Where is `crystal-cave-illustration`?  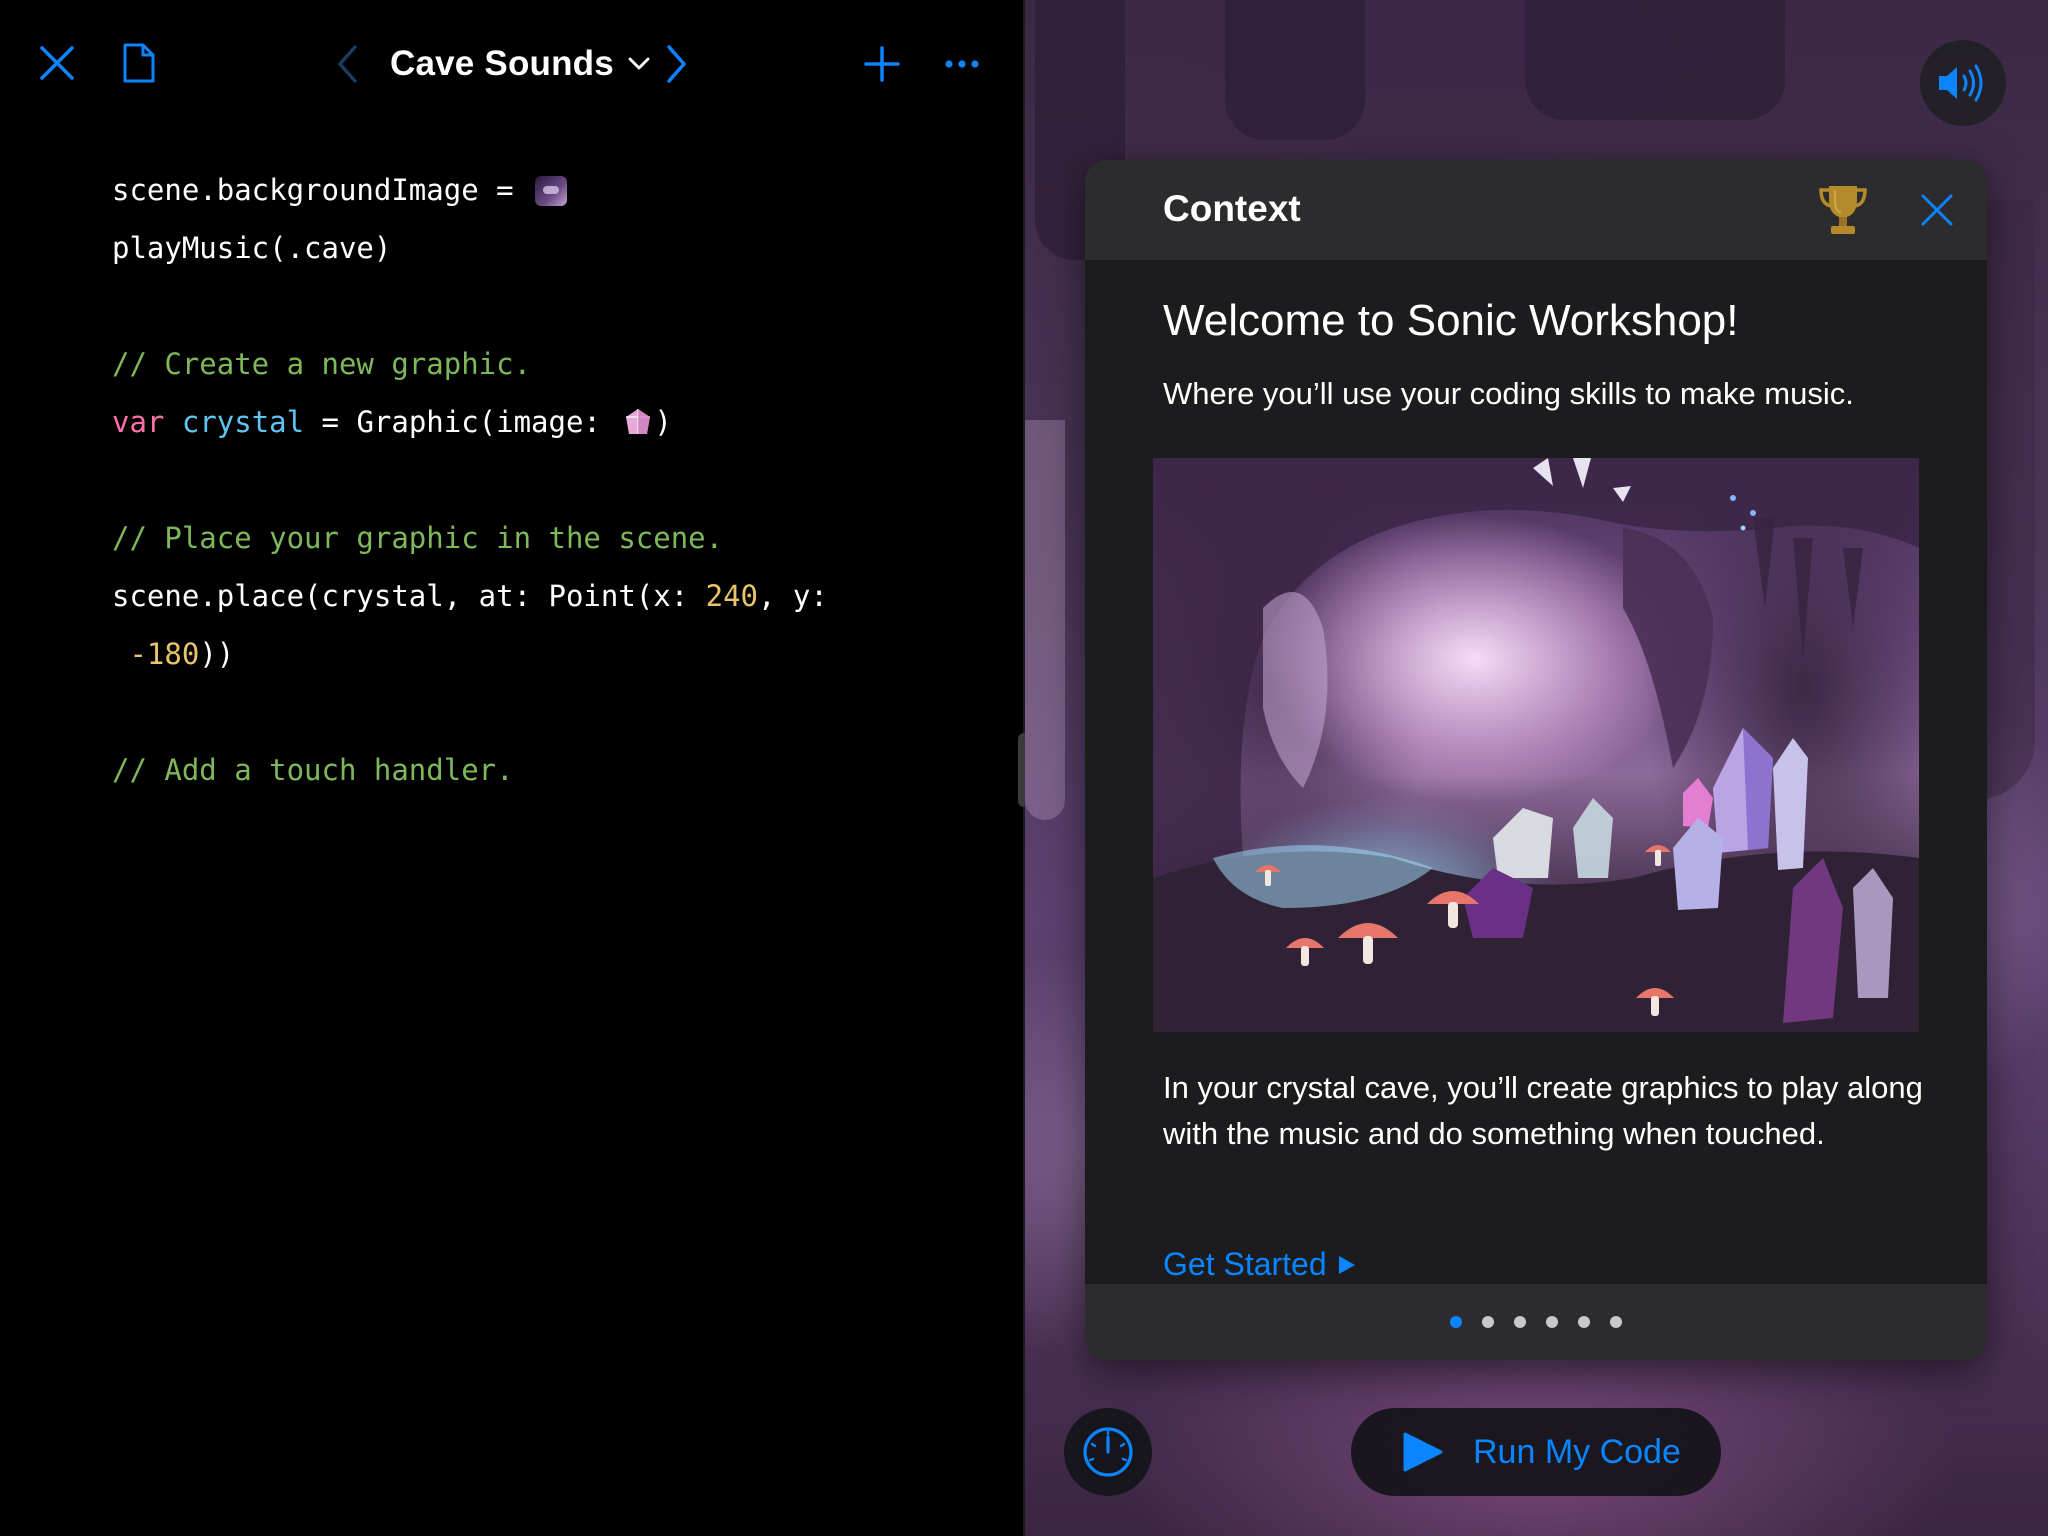
crystal-cave-illustration is located at coordinates (1536, 745).